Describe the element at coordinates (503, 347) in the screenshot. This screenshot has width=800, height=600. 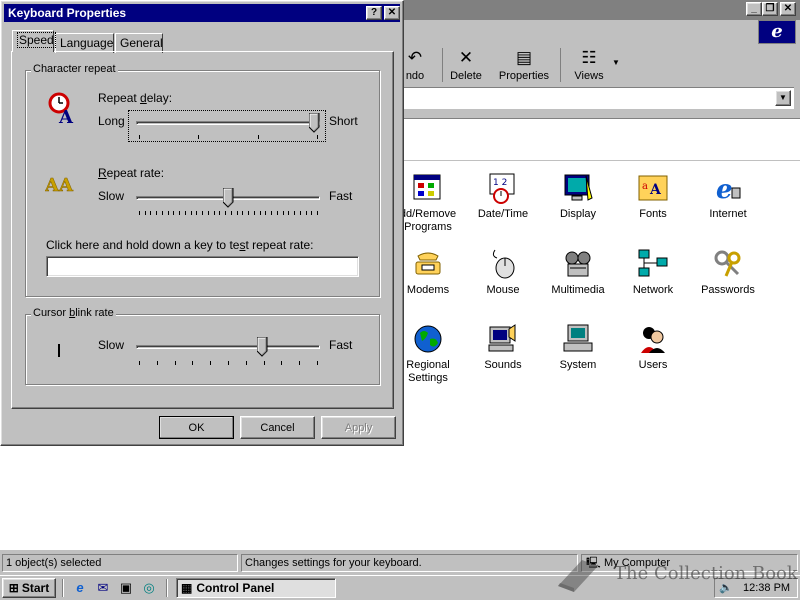
I see `cp-item-sounds: Sounds` at that location.